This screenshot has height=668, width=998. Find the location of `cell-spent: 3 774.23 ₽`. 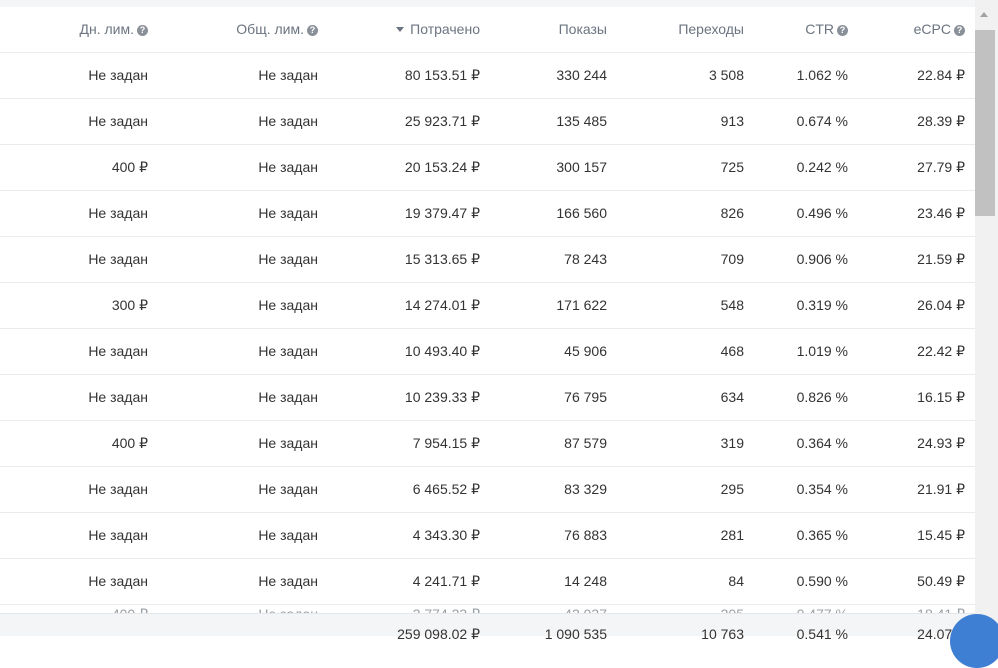

cell-spent: 3 774.23 ₽ is located at coordinates (446, 610).